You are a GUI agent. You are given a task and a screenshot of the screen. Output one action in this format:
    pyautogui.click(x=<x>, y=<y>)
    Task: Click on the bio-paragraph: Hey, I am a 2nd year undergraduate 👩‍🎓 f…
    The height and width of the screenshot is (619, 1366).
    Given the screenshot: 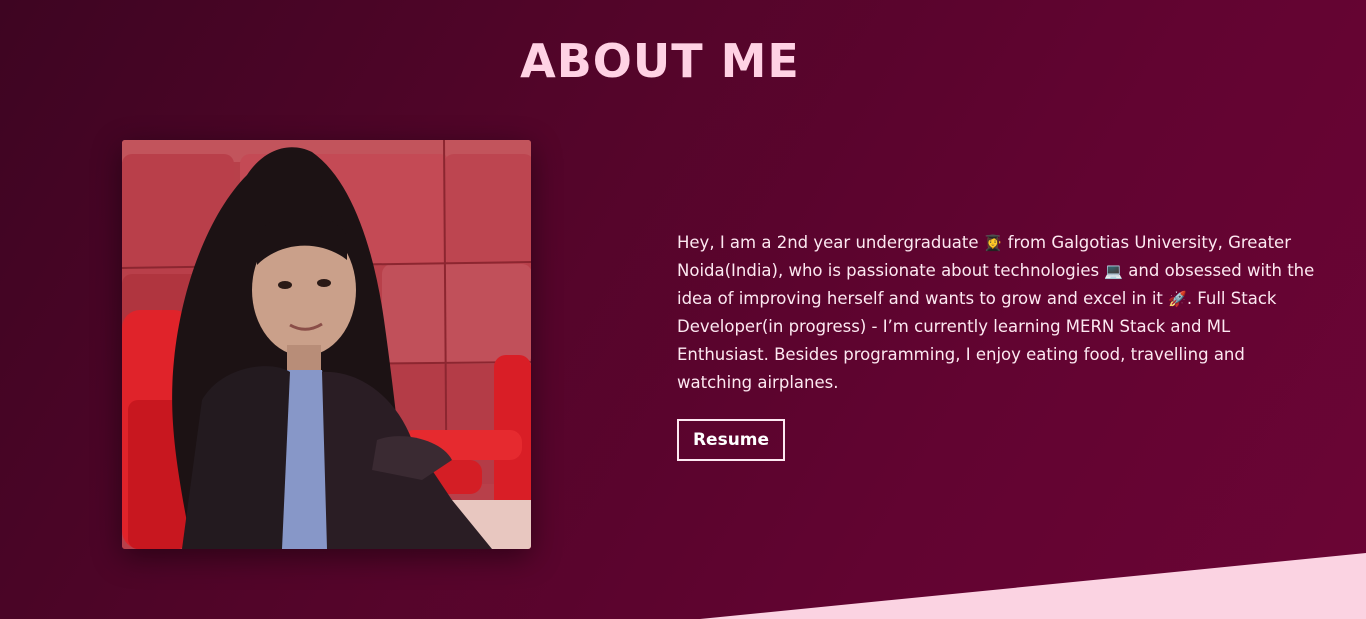 What is the action you would take?
    pyautogui.click(x=997, y=313)
    